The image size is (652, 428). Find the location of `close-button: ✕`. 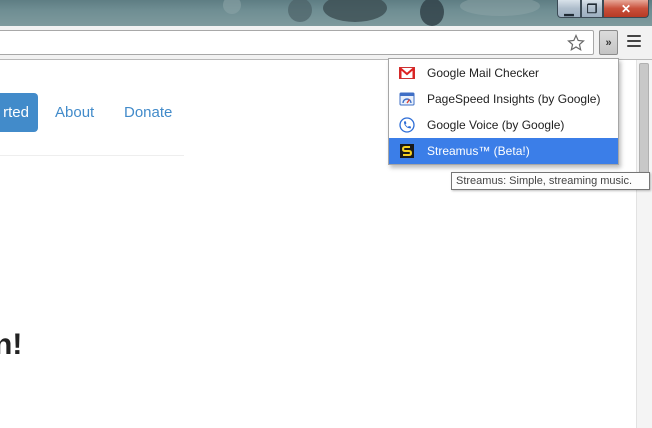

close-button: ✕ is located at coordinates (626, 9).